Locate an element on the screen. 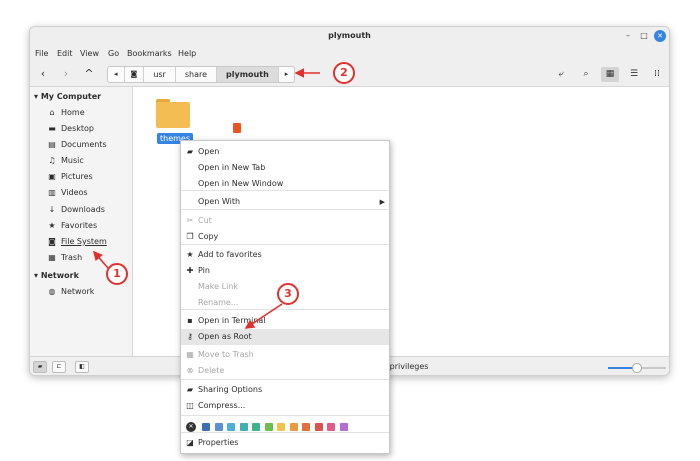  arrow-to-file-system is located at coordinates (100, 259).